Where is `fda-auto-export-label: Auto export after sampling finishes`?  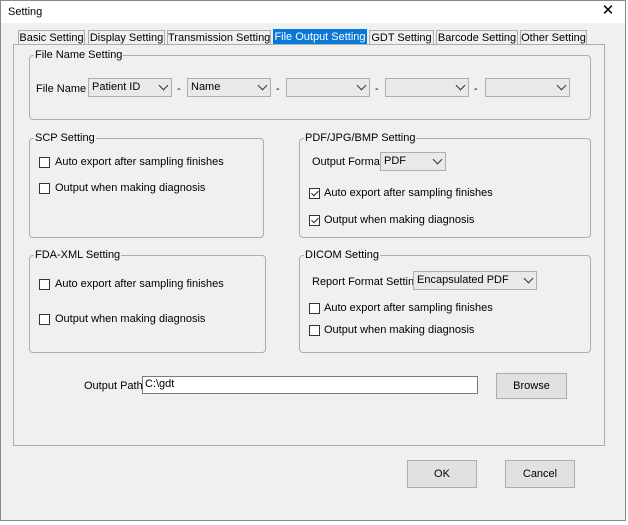 fda-auto-export-label: Auto export after sampling finishes is located at coordinates (139, 284).